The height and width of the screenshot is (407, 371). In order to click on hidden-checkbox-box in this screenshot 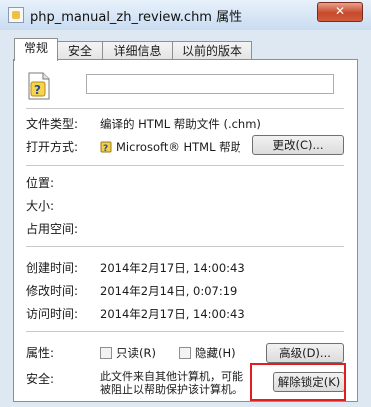, I will do `click(185, 353)`.